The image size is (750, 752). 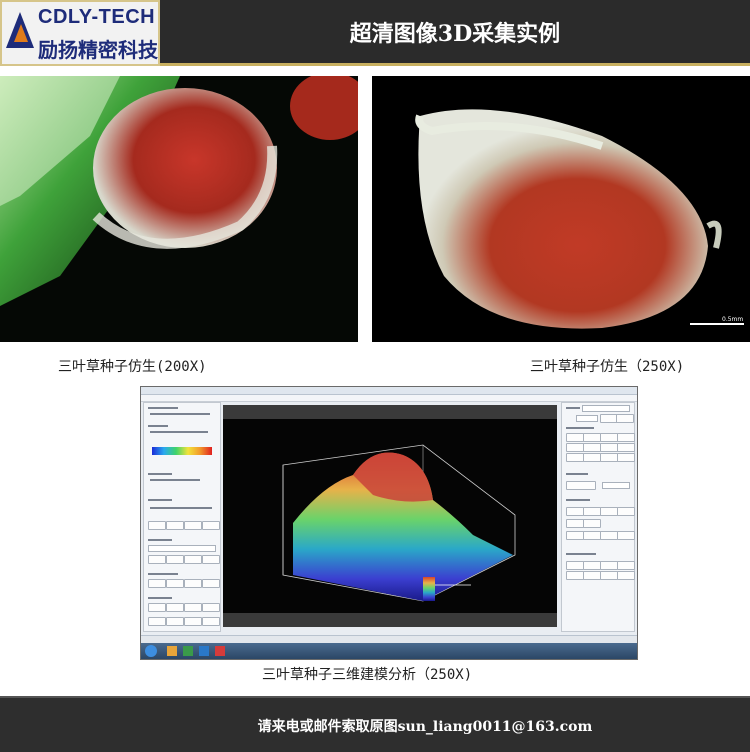 What do you see at coordinates (389, 391) in the screenshot?
I see `software-title-bar` at bounding box center [389, 391].